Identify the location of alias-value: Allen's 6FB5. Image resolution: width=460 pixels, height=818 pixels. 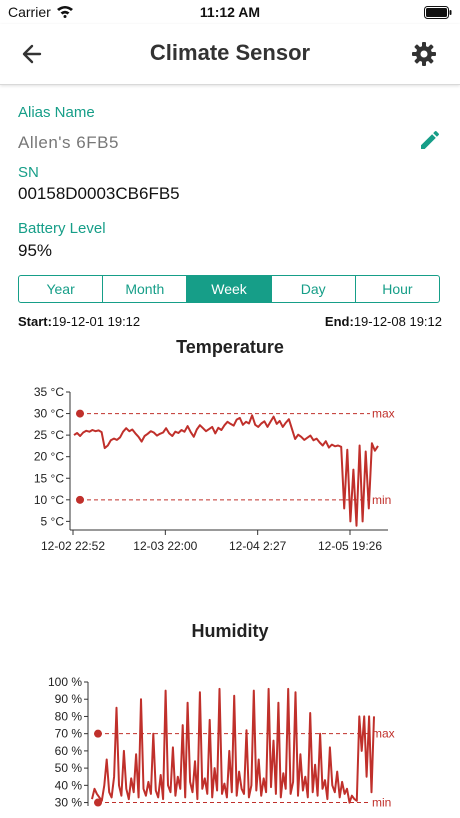
(68, 142).